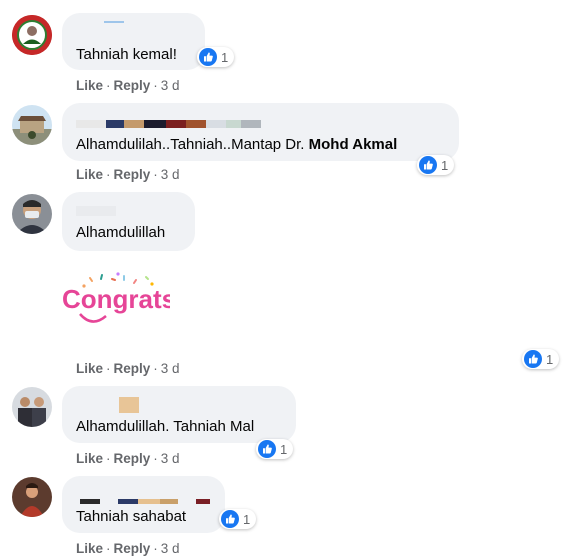  I want to click on sticker-text: Congrats!, so click(116, 299).